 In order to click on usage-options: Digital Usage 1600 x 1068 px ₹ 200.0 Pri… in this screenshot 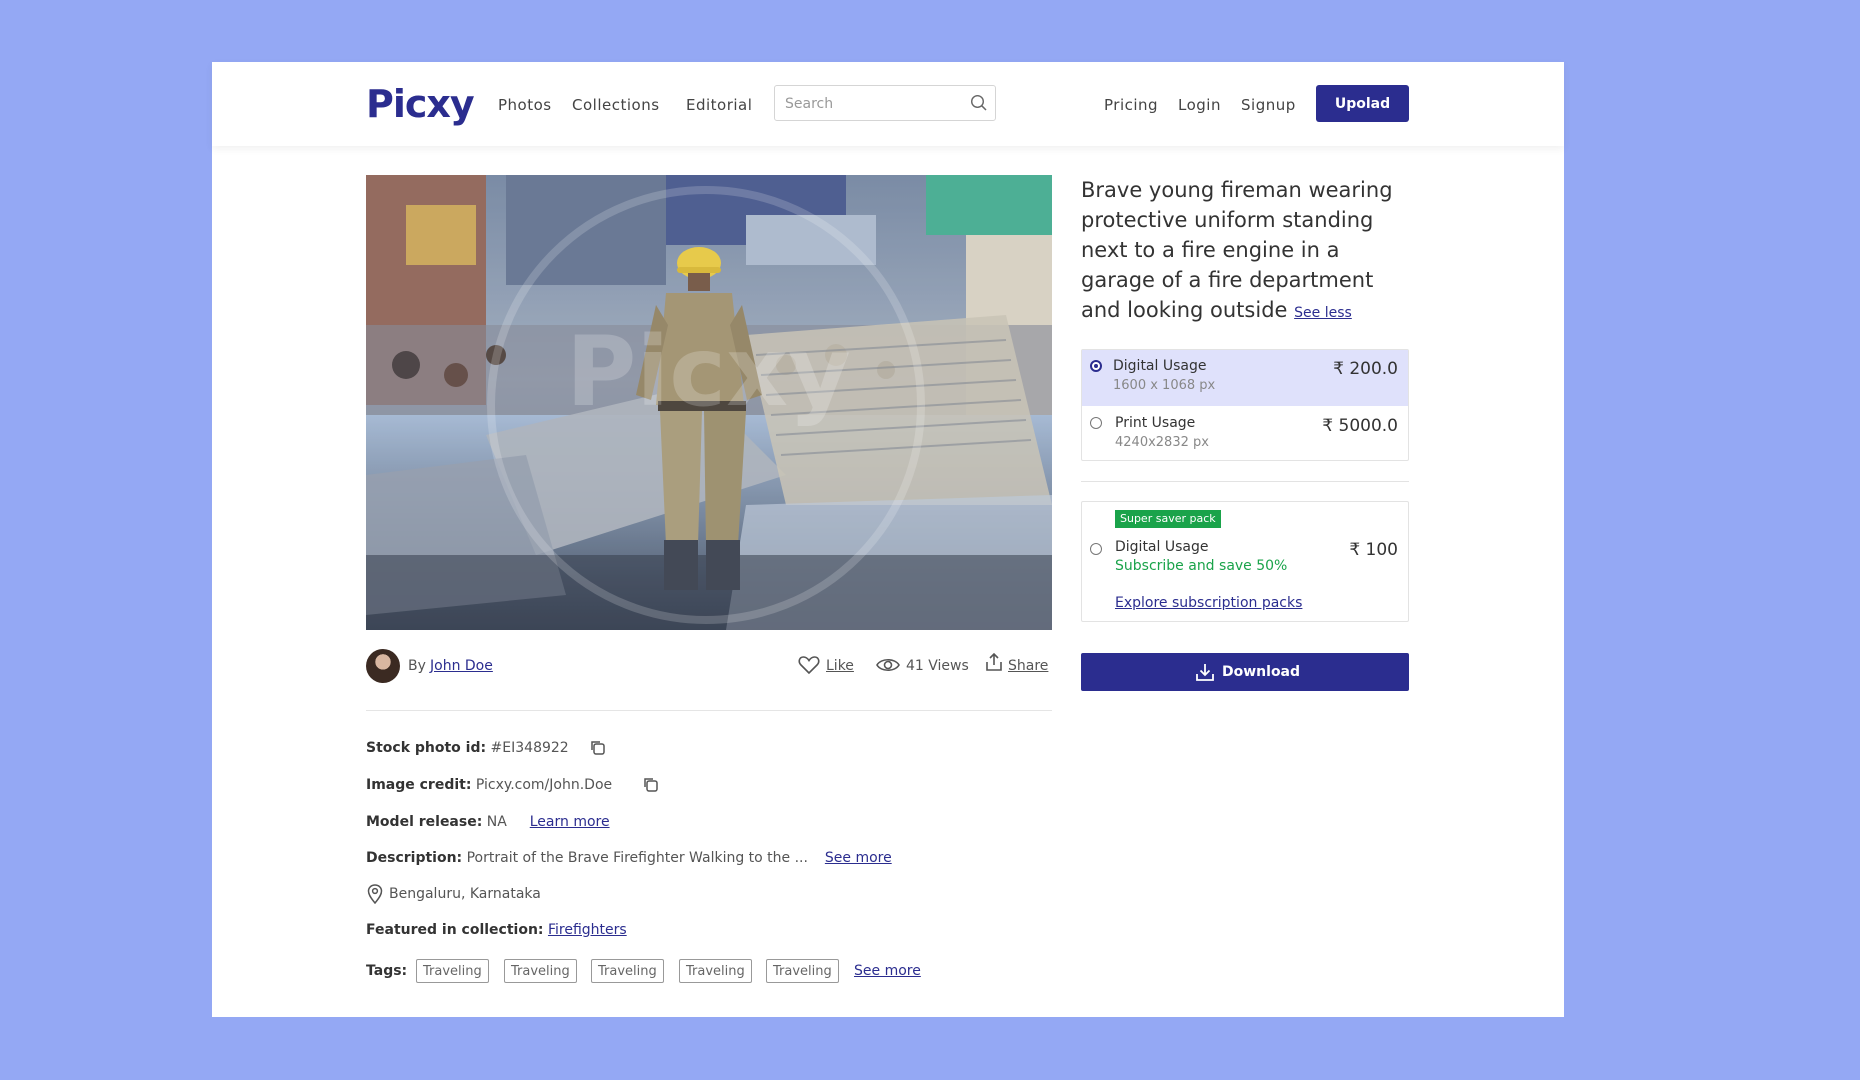, I will do `click(1245, 405)`.